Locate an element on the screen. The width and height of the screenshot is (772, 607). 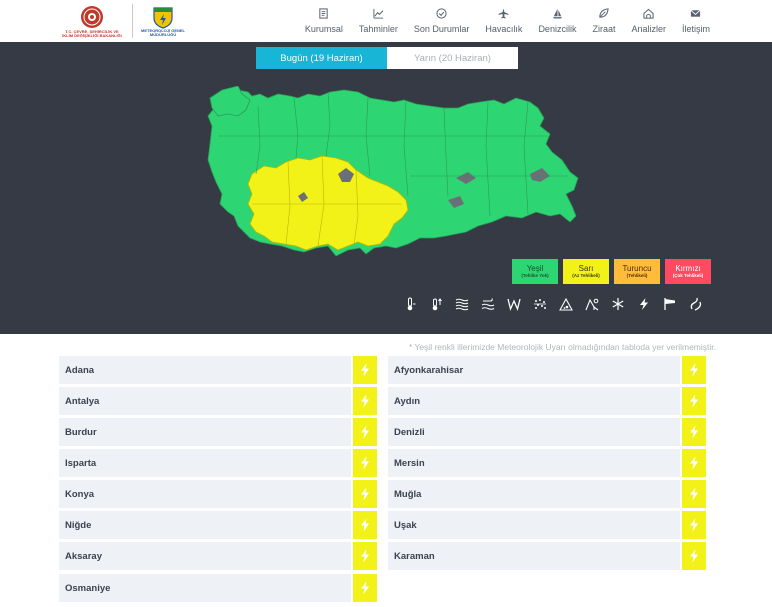
document-icon is located at coordinates (324, 13).